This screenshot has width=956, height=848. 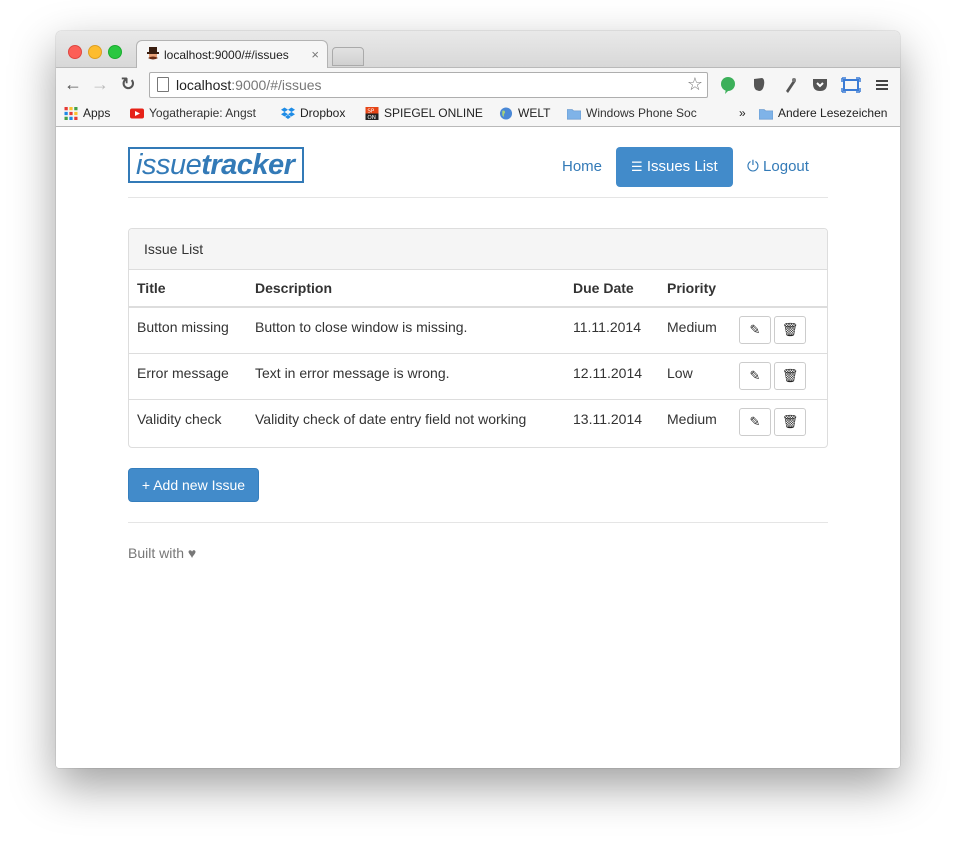 What do you see at coordinates (315, 54) in the screenshot?
I see `tab-close-icon: ×` at bounding box center [315, 54].